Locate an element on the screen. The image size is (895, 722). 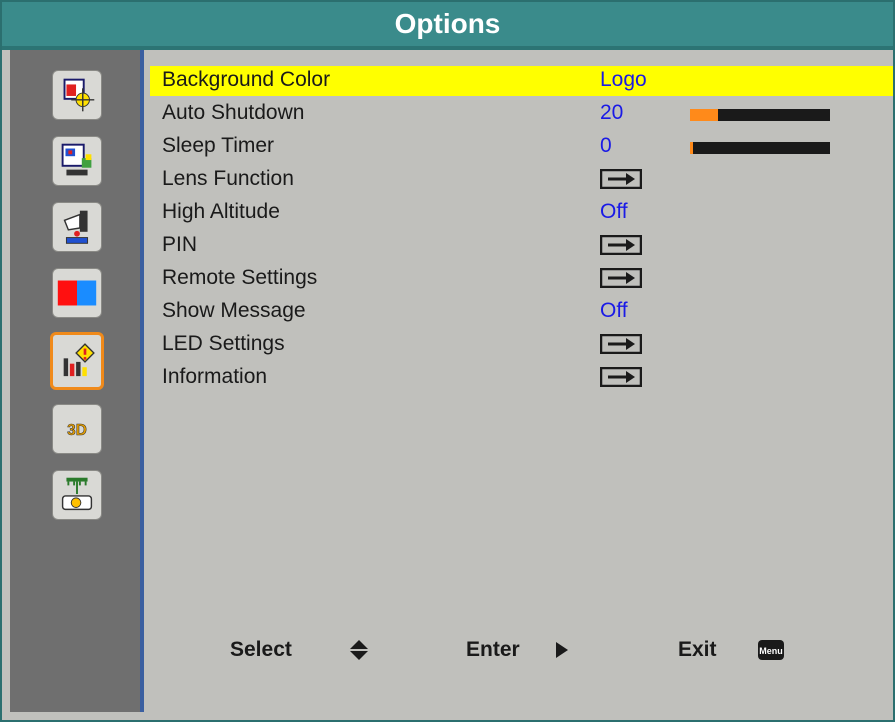
footer-hints: Select Enter Exit Menu is located at coordinates (520, 648).